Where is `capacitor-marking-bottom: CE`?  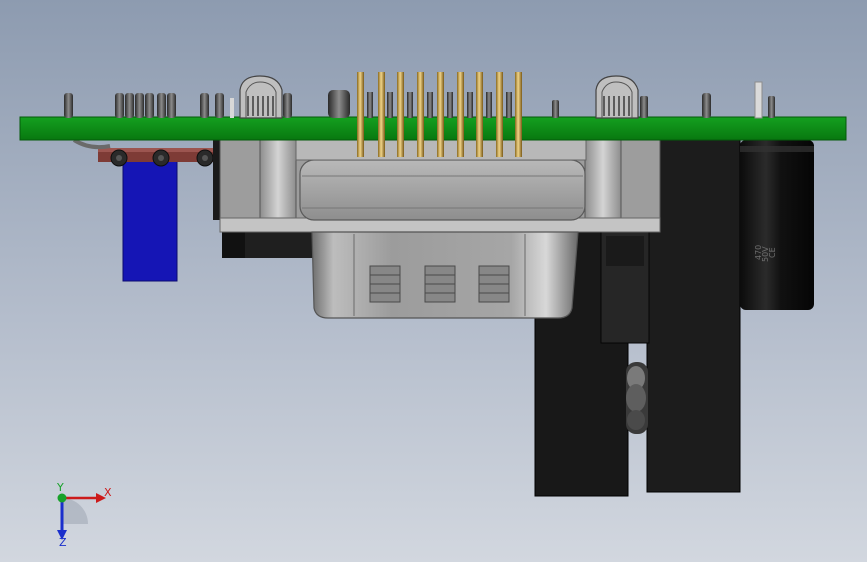 capacitor-marking-bottom: CE is located at coordinates (772, 252).